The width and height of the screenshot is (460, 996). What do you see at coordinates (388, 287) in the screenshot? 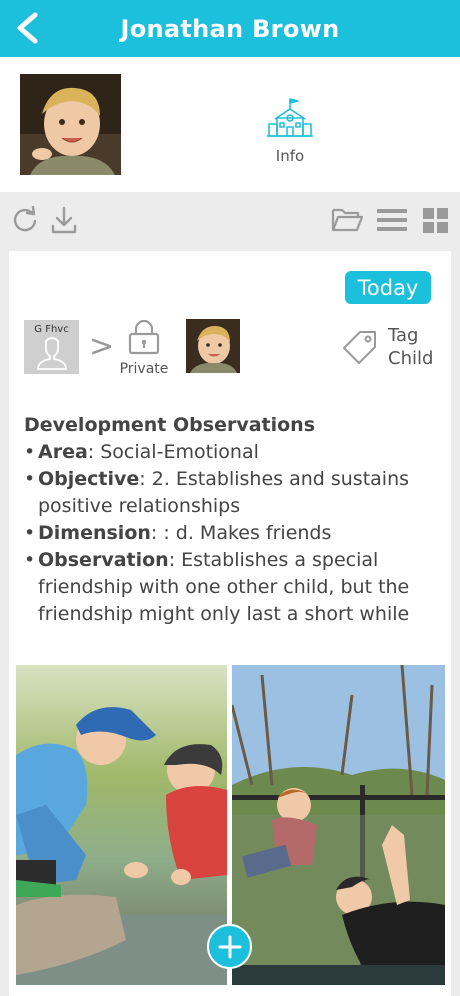
I see `date-badge: Today` at bounding box center [388, 287].